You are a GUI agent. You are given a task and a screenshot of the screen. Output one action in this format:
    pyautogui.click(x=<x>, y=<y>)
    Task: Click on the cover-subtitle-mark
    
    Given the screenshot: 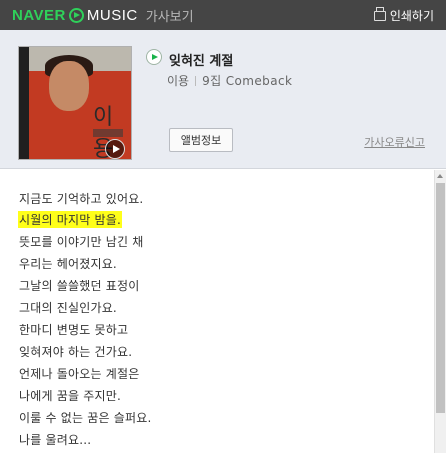 What is the action you would take?
    pyautogui.click(x=108, y=133)
    